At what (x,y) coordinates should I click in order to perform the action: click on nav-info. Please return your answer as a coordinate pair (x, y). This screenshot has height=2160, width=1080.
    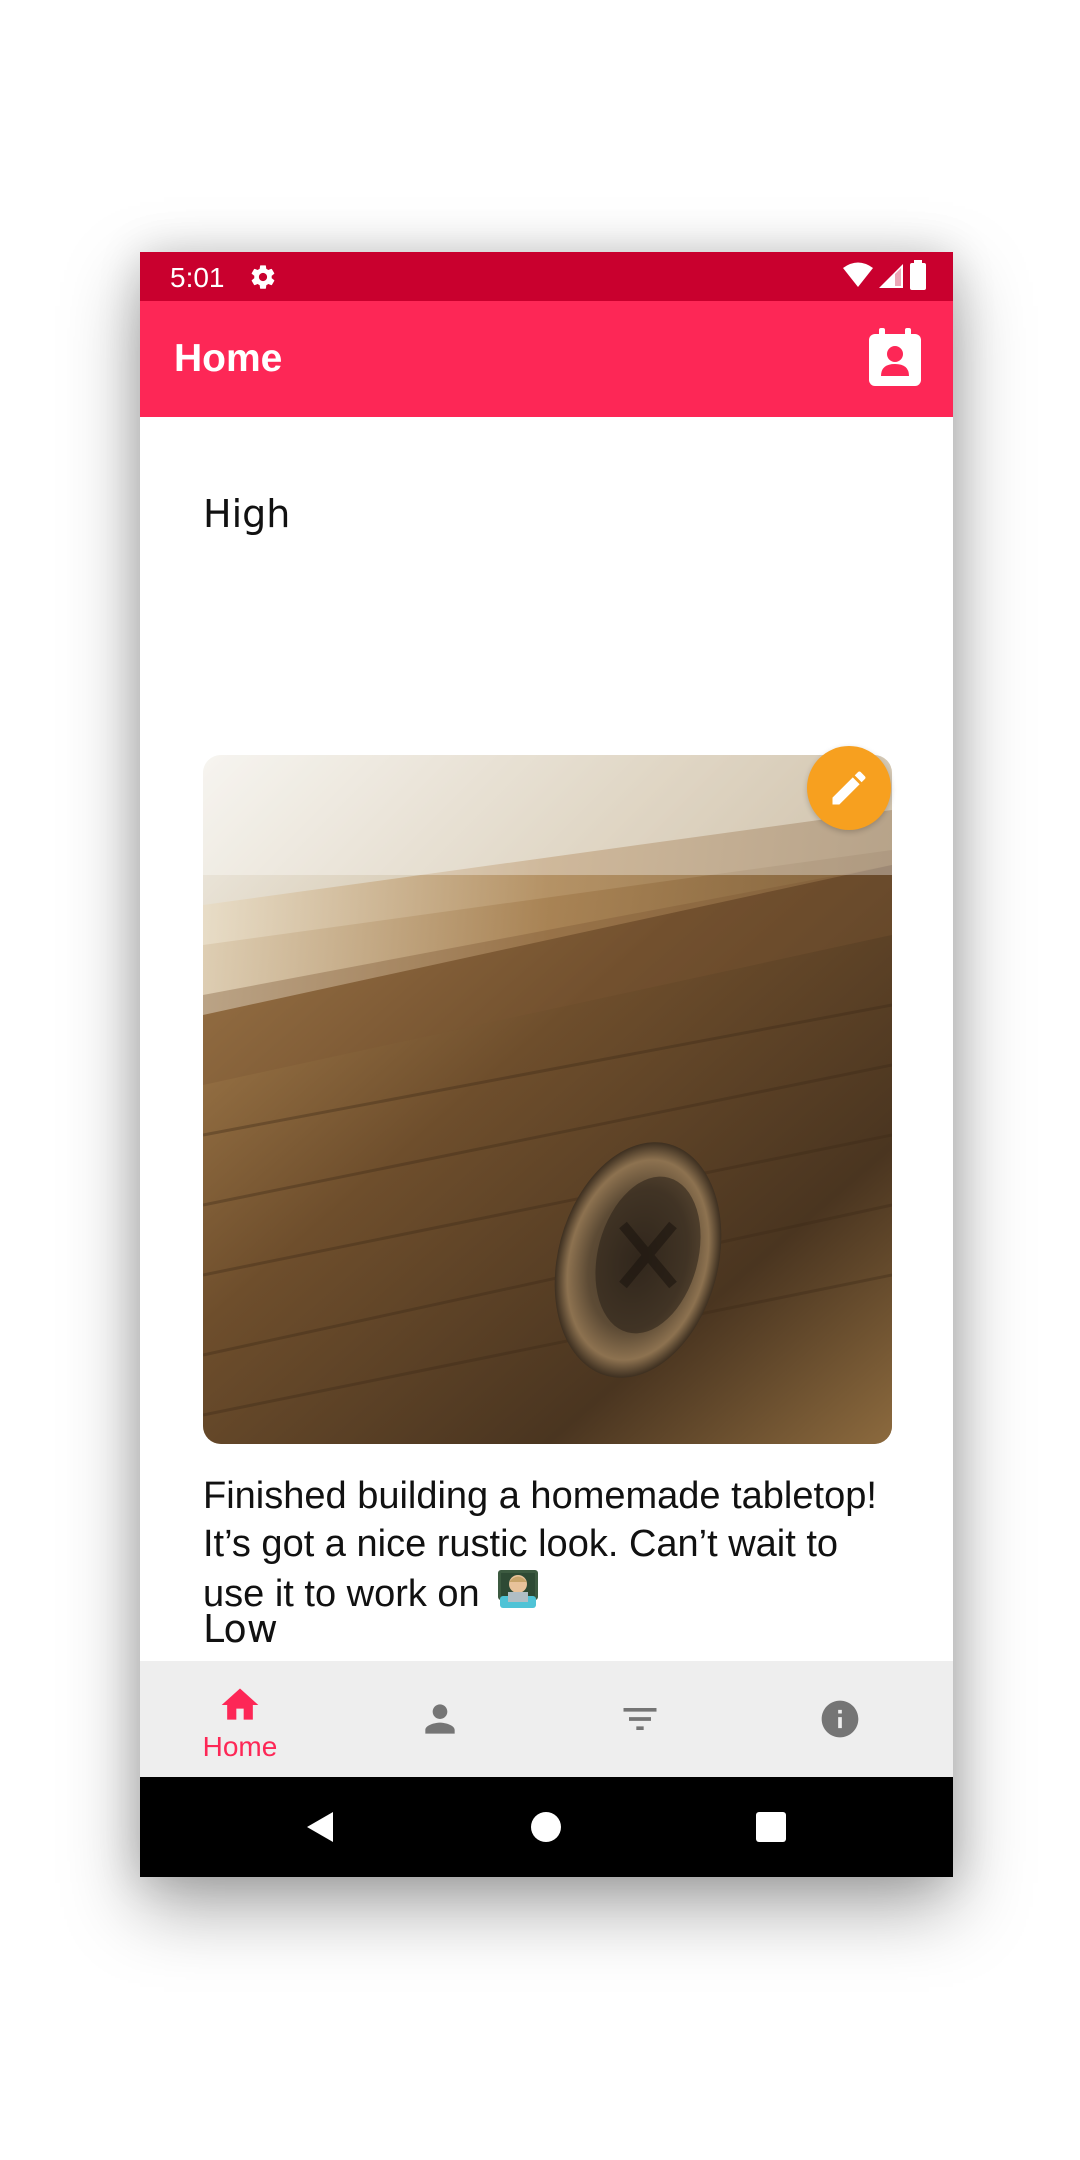
    Looking at the image, I should click on (840, 1719).